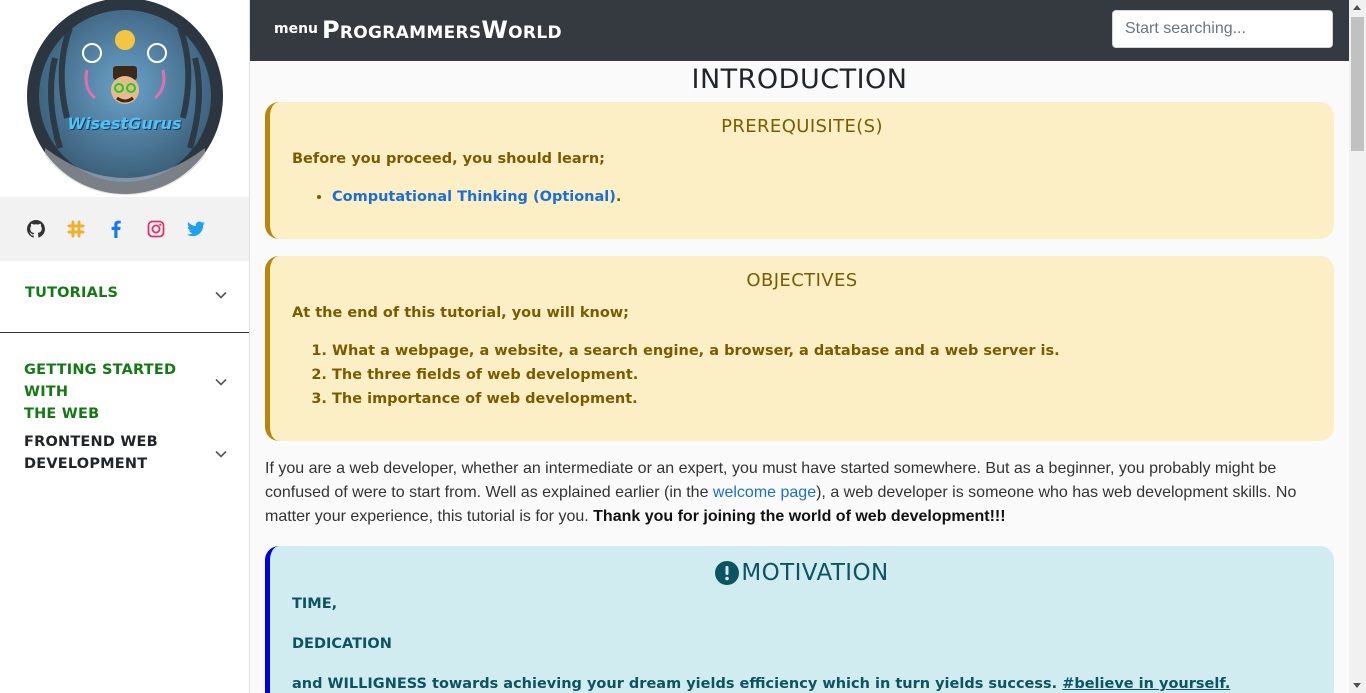  Describe the element at coordinates (1357, 7) in the screenshot. I see `scroll-up-arrow-icon` at that location.